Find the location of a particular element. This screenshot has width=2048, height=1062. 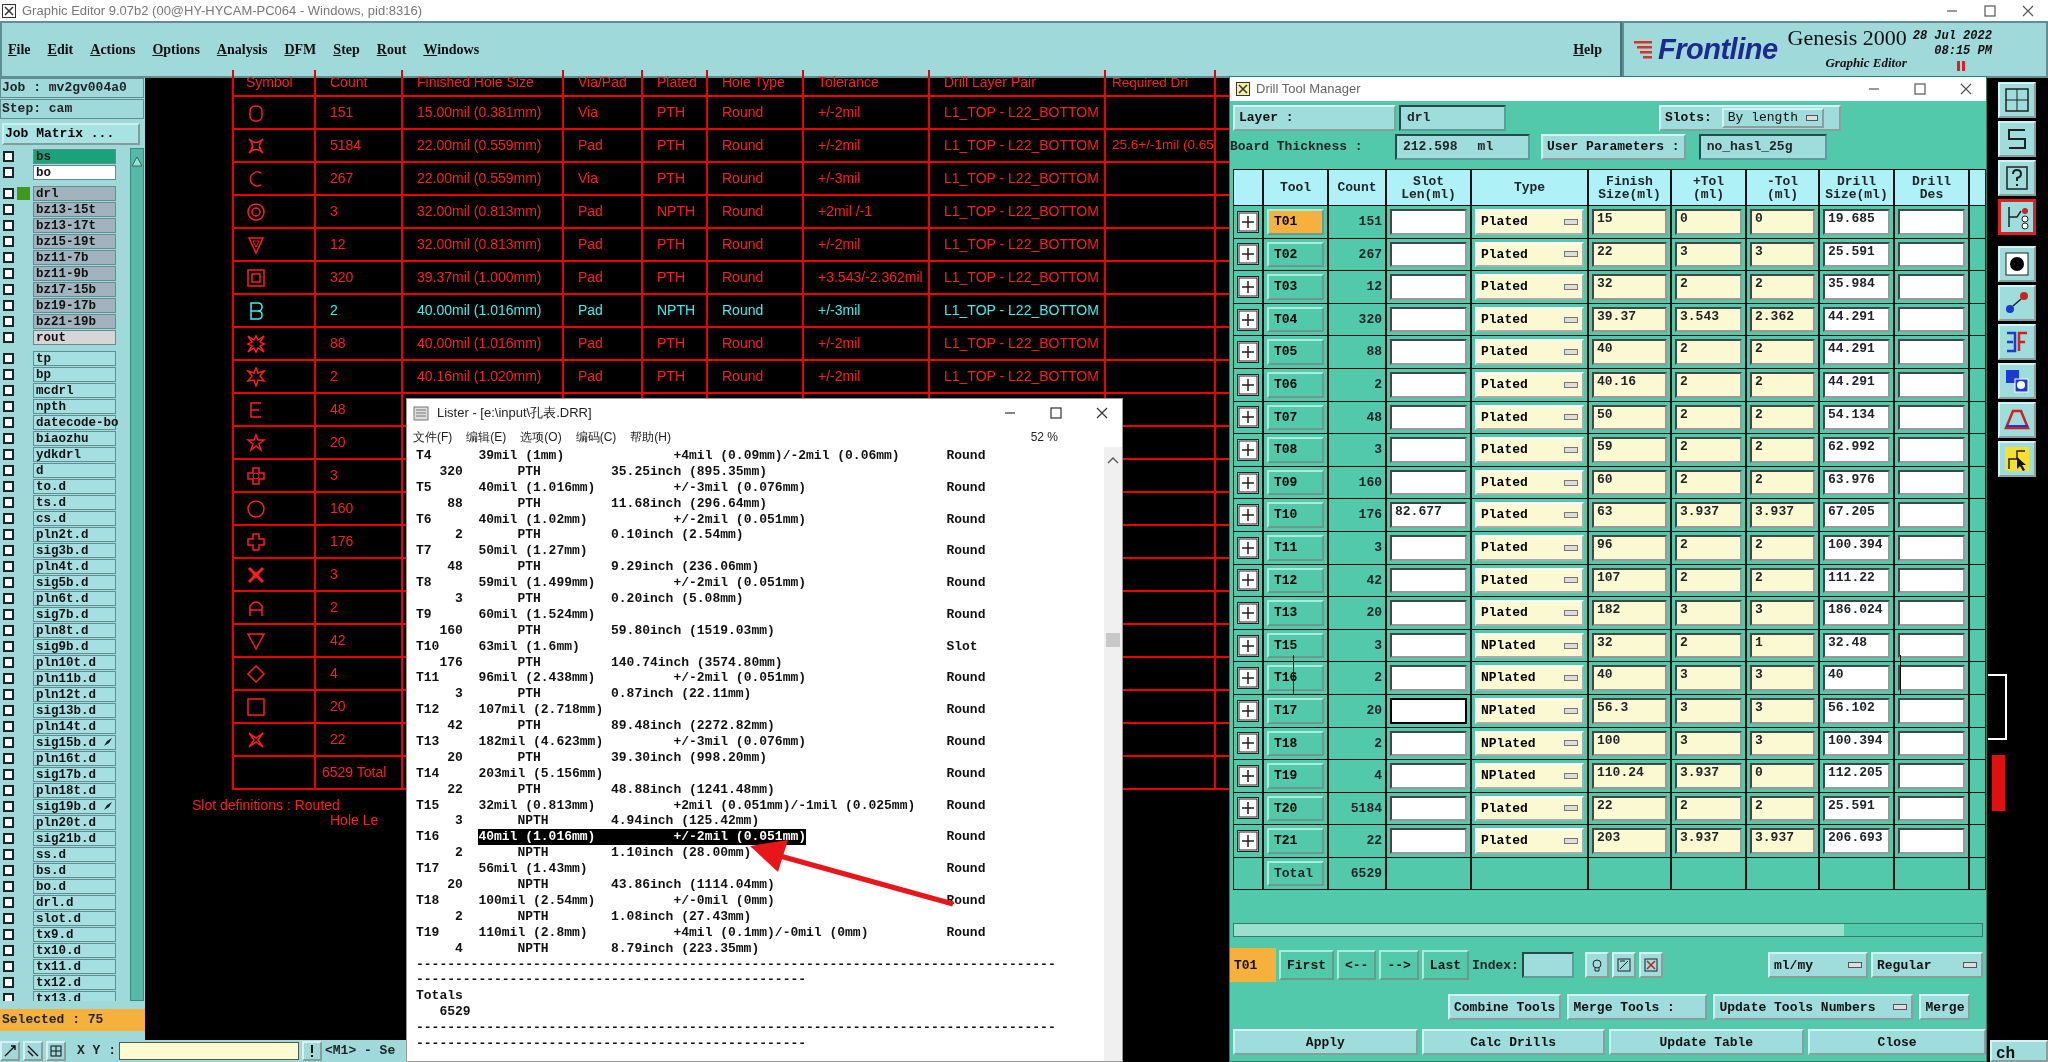

layer-name: sig17b.d is located at coordinates (74, 774).